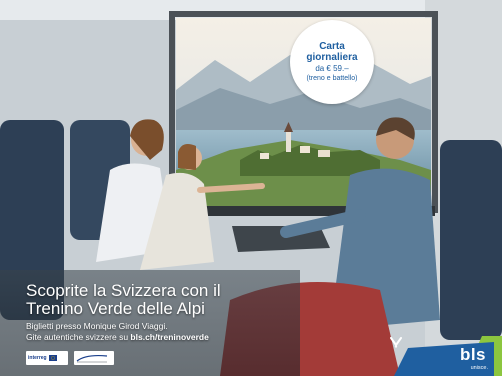  I want to click on eu-flag-icon, so click(52, 358).